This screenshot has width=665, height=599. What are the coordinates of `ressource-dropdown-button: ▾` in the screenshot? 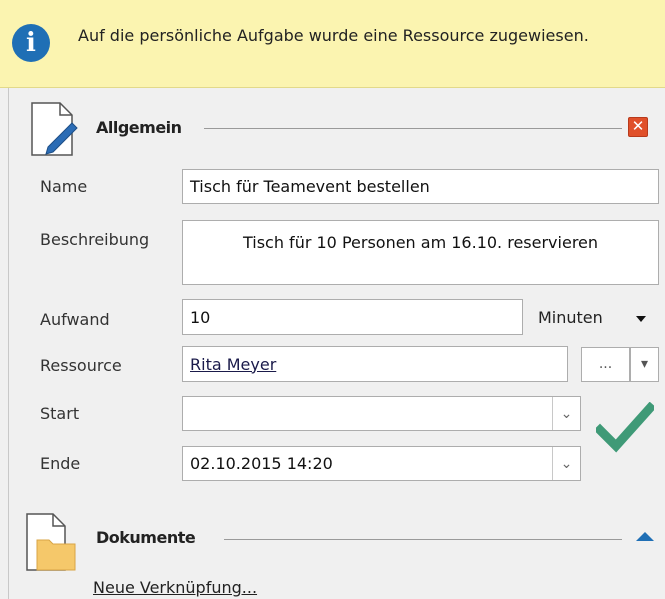 It's located at (644, 364).